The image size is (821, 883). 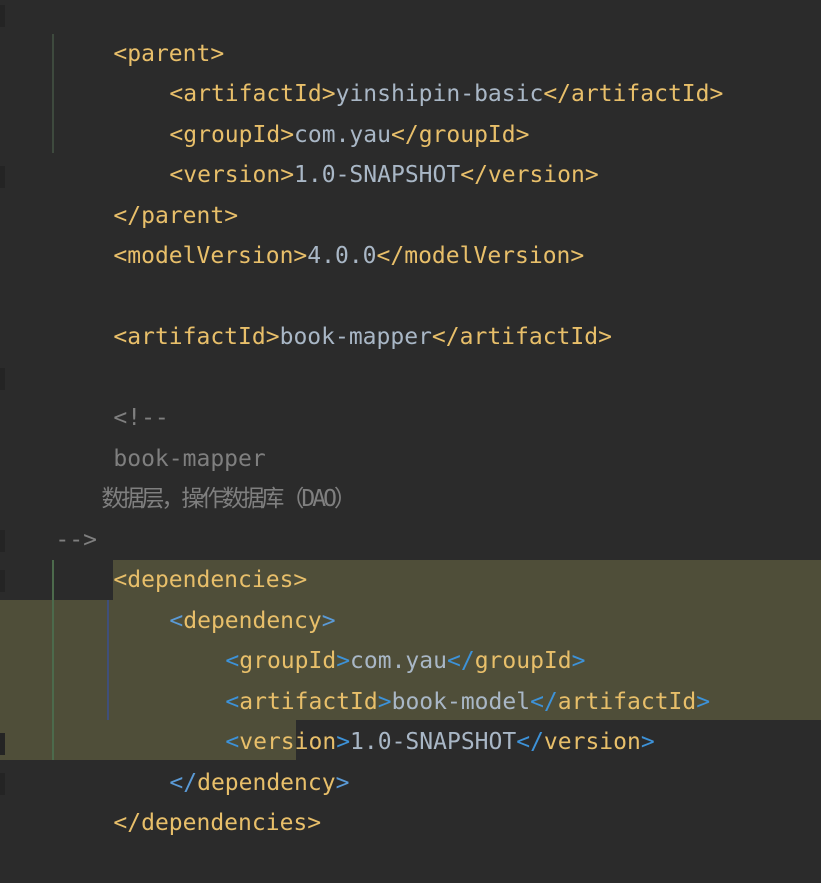 I want to click on code-line-dependency-open: <dependency>, so click(x=224, y=597).